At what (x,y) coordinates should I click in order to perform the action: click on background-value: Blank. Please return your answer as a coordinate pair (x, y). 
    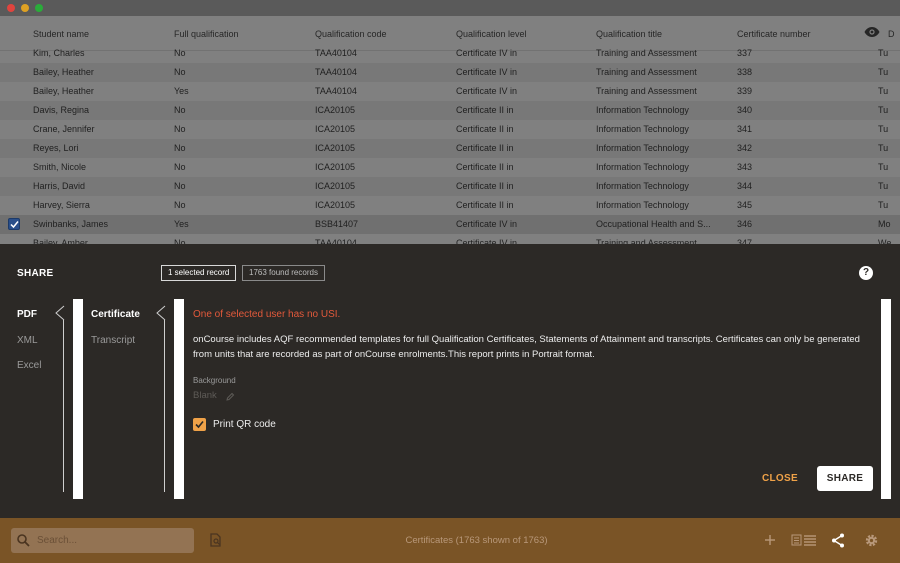
    Looking at the image, I should click on (205, 395).